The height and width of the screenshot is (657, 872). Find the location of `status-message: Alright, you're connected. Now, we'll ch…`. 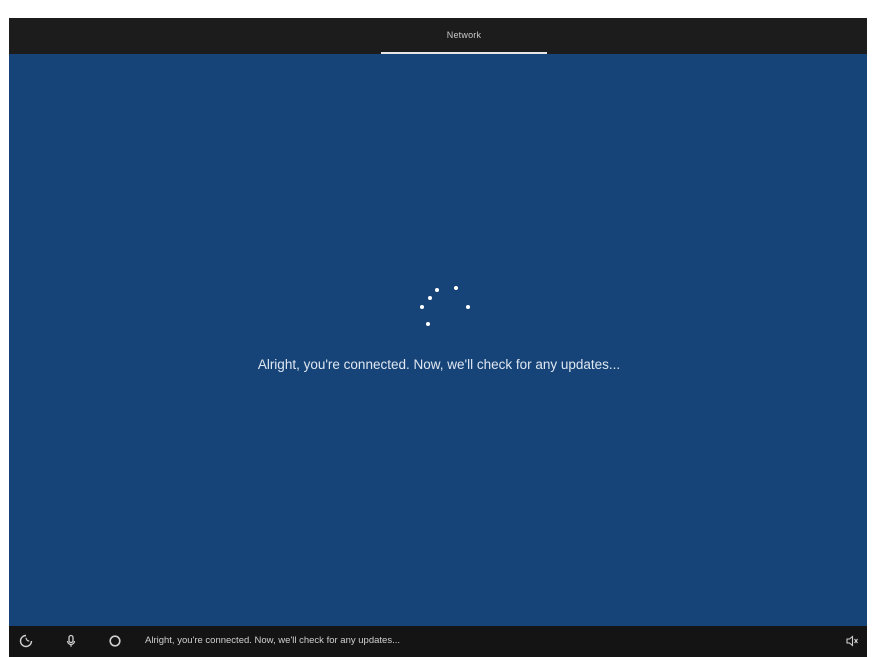

status-message: Alright, you're connected. Now, we'll ch… is located at coordinates (439, 364).